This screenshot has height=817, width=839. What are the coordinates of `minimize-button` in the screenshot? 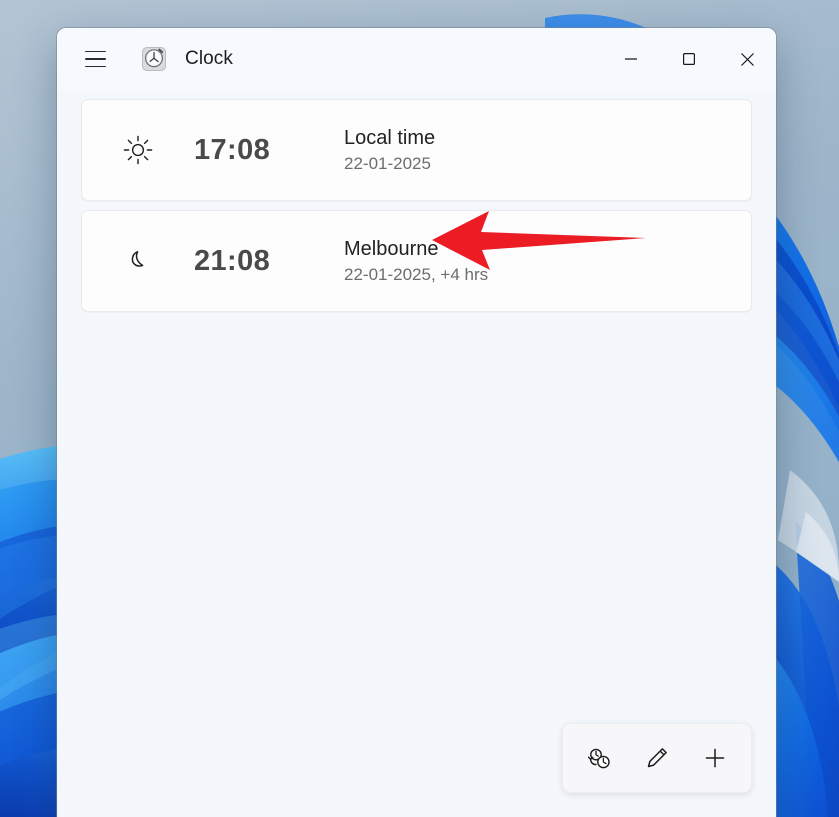 It's located at (631, 59).